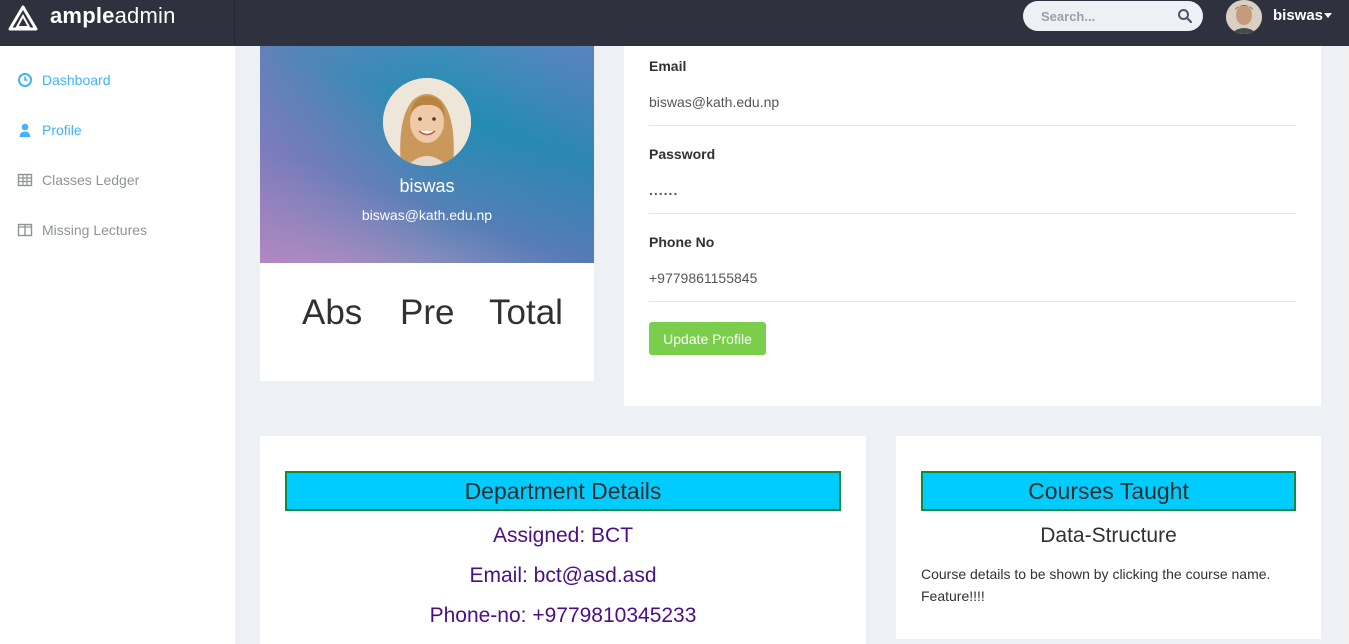 The width and height of the screenshot is (1349, 644). Describe the element at coordinates (23, 18) in the screenshot. I see `logo-icon` at that location.